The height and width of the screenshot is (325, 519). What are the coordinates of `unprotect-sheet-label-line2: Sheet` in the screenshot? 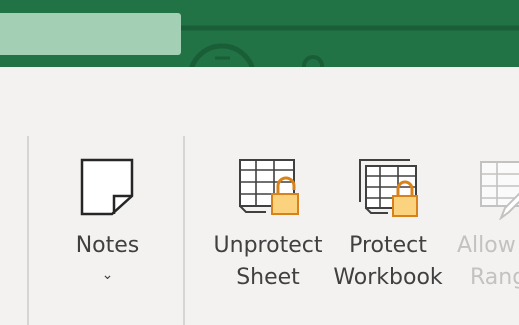 It's located at (268, 277).